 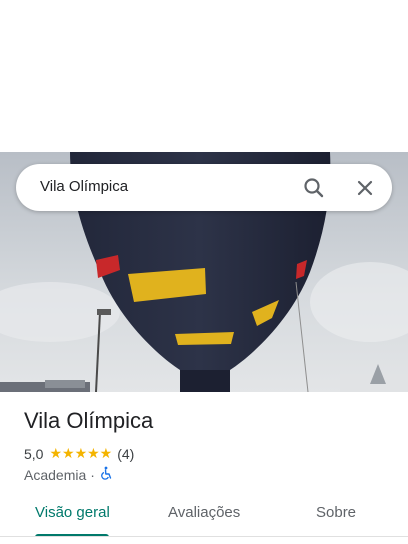 What do you see at coordinates (34, 453) in the screenshot?
I see `rating-value: 5,0` at bounding box center [34, 453].